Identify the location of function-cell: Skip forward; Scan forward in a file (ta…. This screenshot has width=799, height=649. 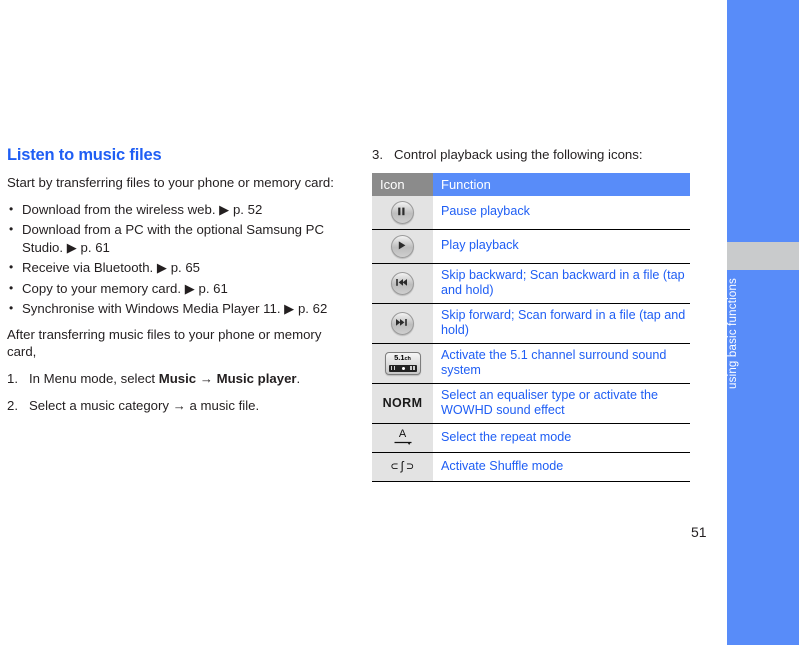
(561, 323).